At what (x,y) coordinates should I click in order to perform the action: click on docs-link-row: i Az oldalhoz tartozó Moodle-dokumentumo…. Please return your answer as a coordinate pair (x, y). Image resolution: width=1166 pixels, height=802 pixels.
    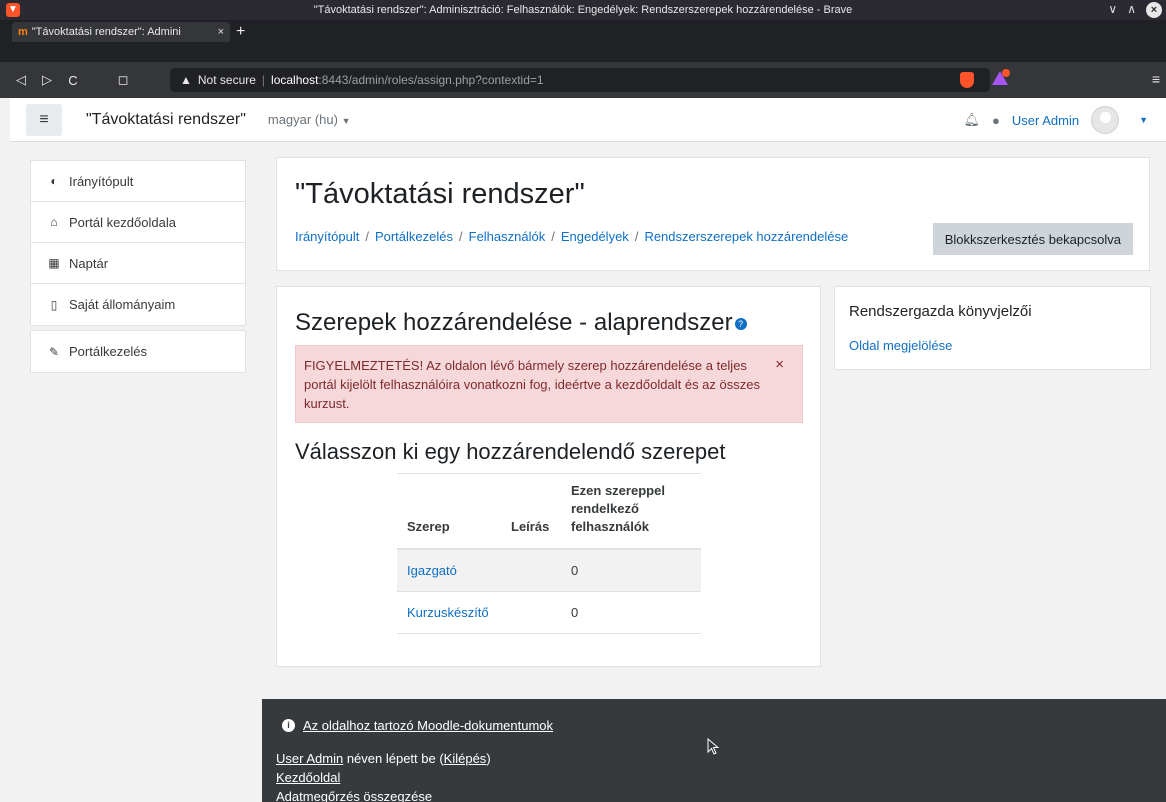
    Looking at the image, I should click on (417, 725).